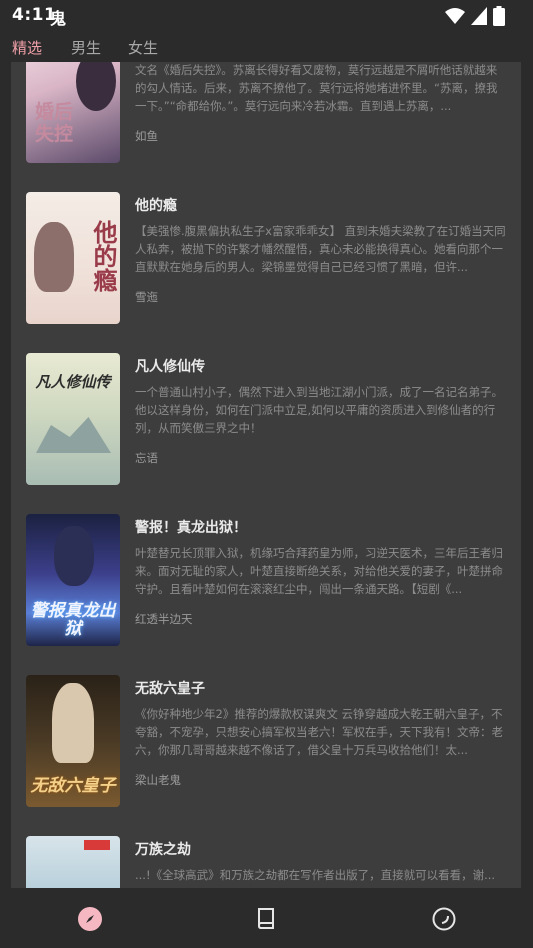 The height and width of the screenshot is (948, 533). I want to click on notification-glyph: 鬼, so click(58, 18).